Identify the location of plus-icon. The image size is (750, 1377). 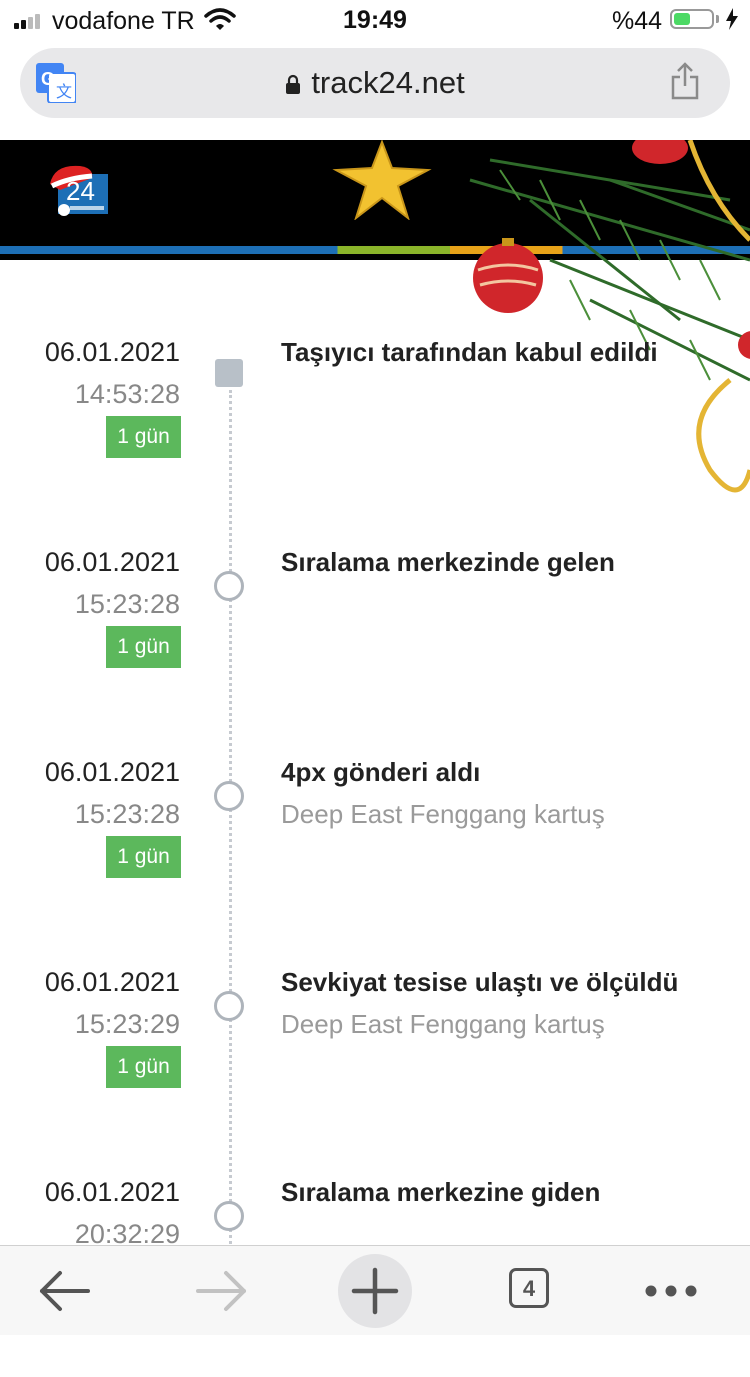
(375, 1291).